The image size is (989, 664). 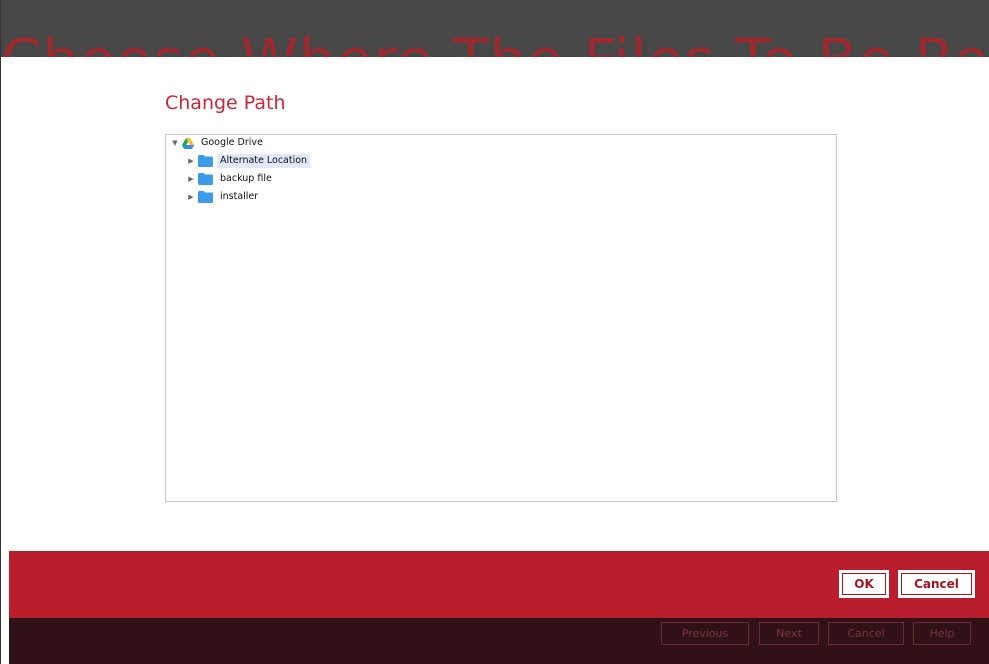 What do you see at coordinates (495, 28) in the screenshot?
I see `wizard-header: Choose Where The Files To Be Restored` at bounding box center [495, 28].